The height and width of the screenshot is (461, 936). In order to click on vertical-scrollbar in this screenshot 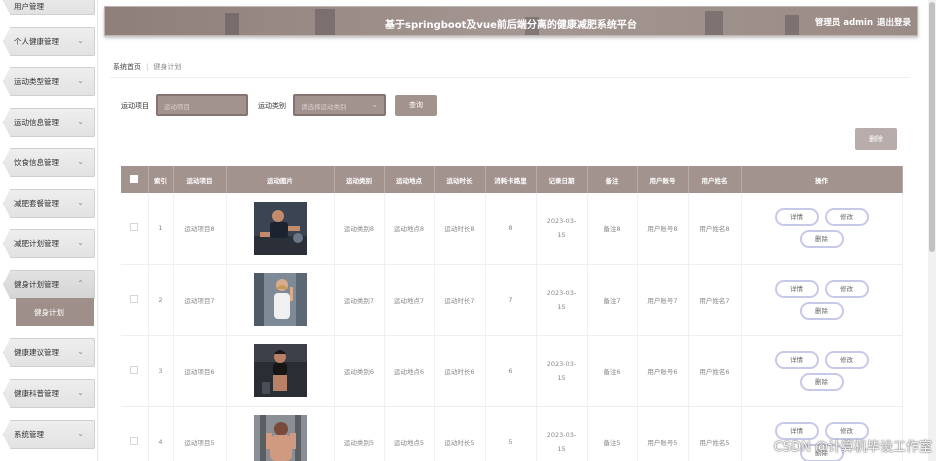, I will do `click(932, 230)`.